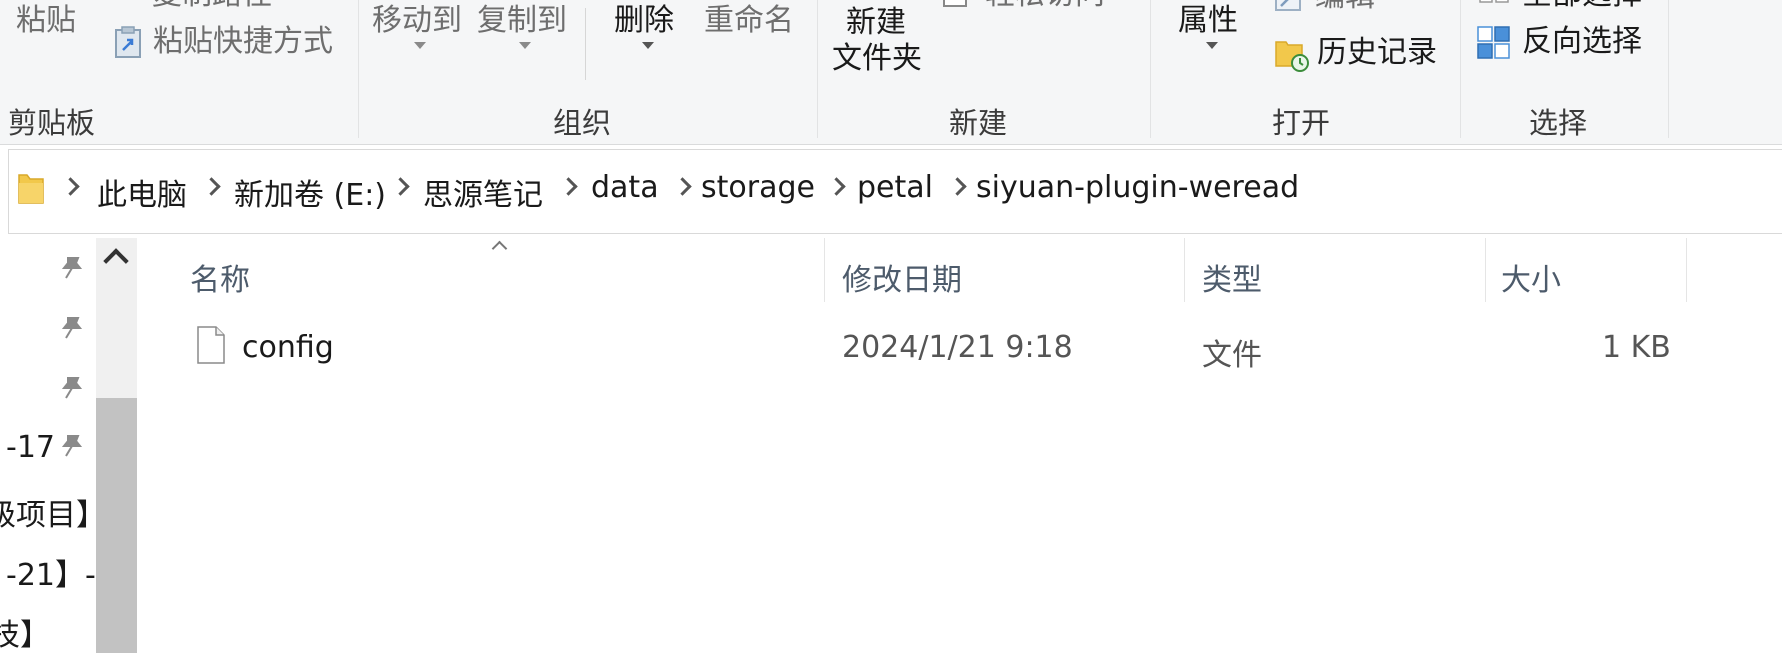  What do you see at coordinates (417, 21) in the screenshot?
I see `move-to-button: 移动到` at bounding box center [417, 21].